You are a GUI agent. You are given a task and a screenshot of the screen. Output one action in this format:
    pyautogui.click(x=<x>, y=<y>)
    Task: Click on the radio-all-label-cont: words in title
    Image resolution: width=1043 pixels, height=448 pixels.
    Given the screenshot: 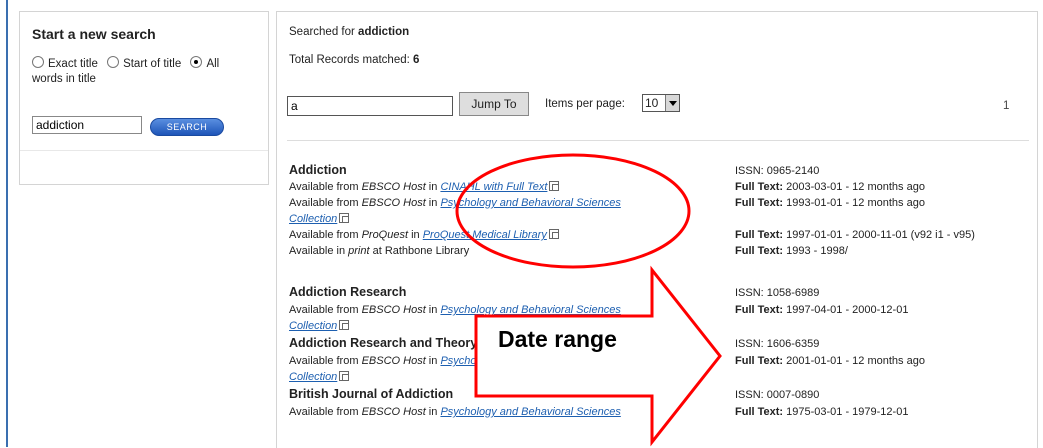 What is the action you would take?
    pyautogui.click(x=64, y=79)
    